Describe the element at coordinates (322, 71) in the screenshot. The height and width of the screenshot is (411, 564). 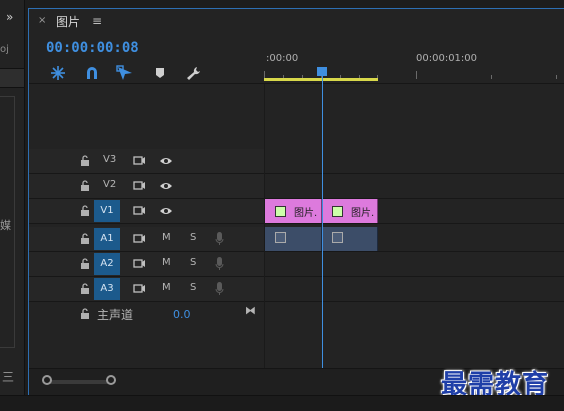
I see `playhead-handle` at that location.